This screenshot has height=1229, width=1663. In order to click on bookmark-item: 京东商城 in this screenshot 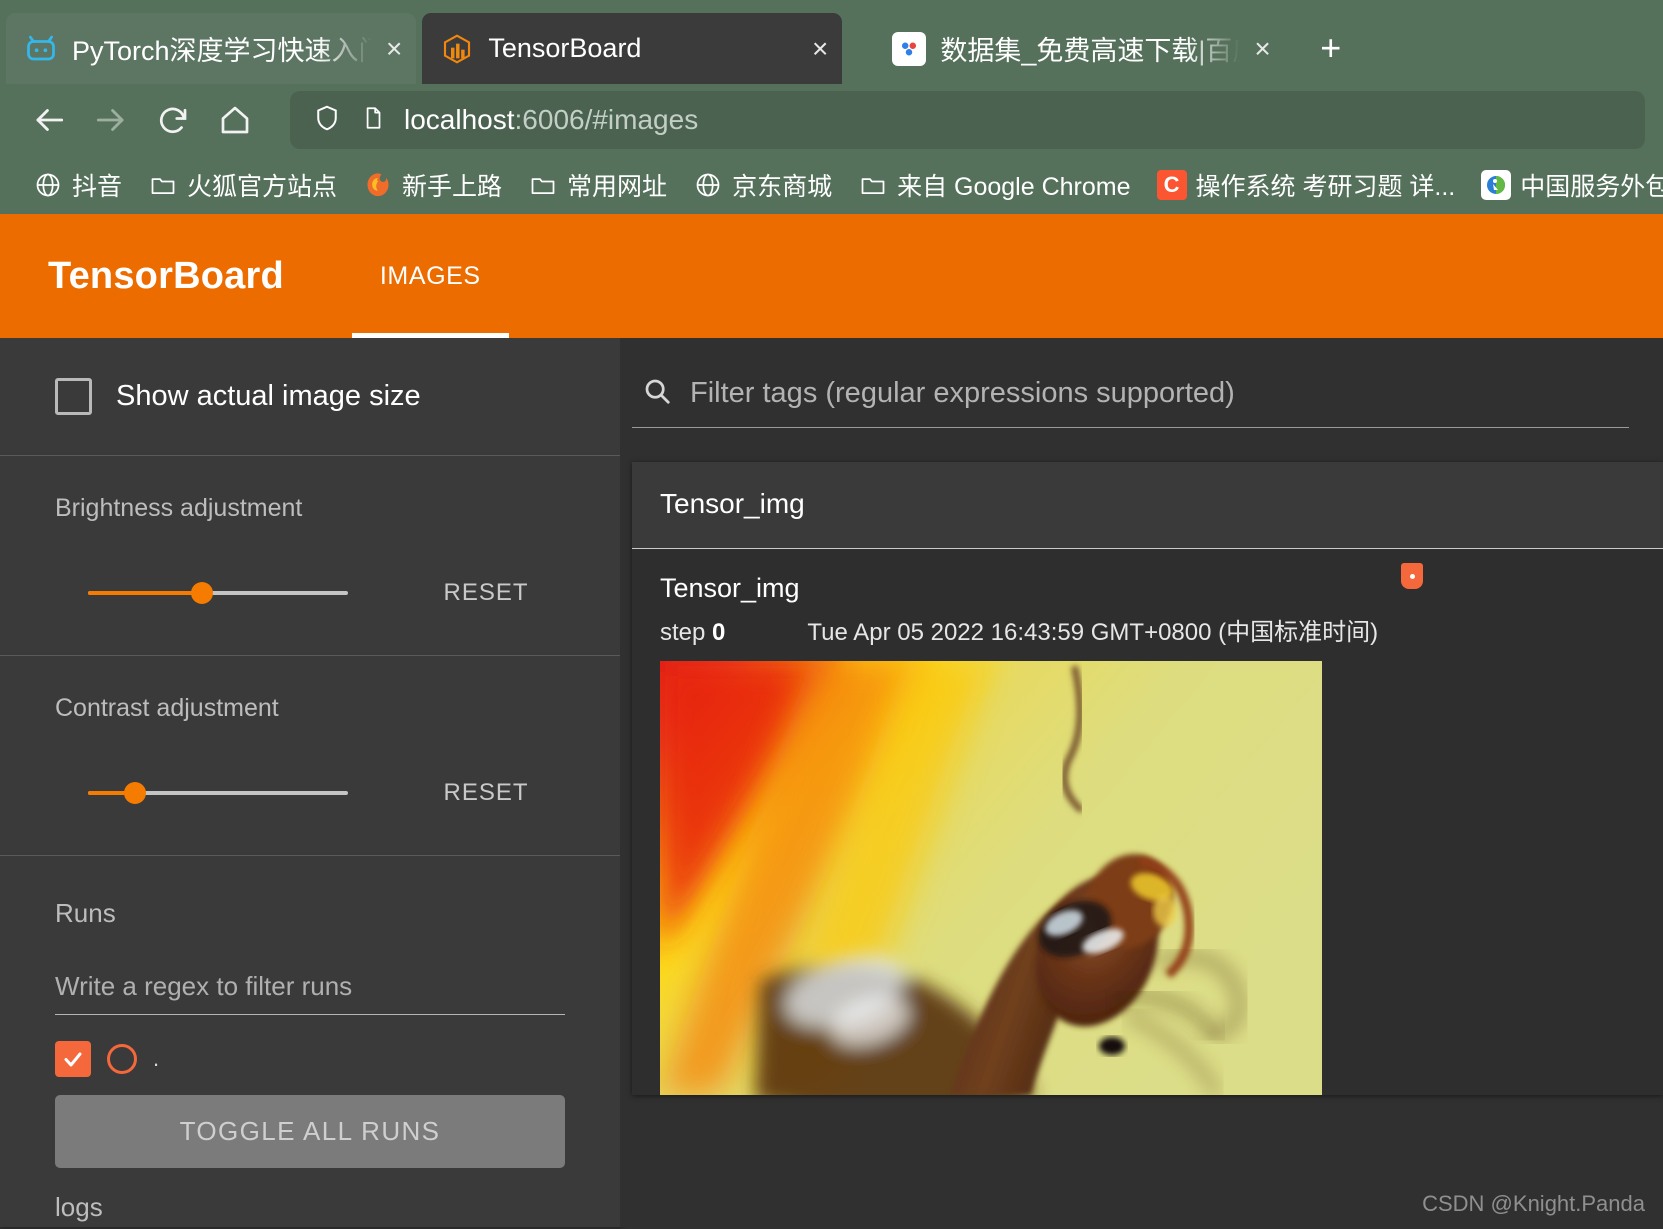, I will do `click(762, 185)`.